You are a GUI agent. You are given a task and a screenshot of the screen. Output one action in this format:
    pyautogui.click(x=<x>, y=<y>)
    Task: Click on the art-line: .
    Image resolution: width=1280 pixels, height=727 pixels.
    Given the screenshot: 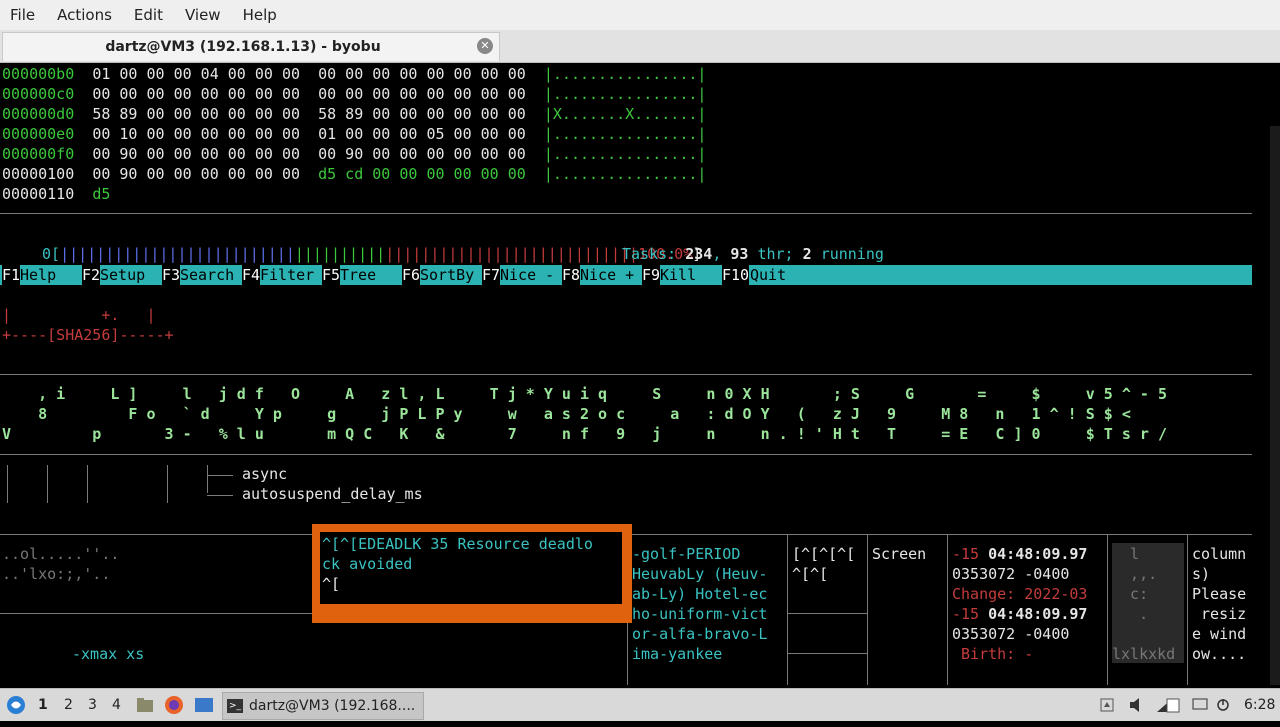 What is the action you would take?
    pyautogui.click(x=1135, y=614)
    